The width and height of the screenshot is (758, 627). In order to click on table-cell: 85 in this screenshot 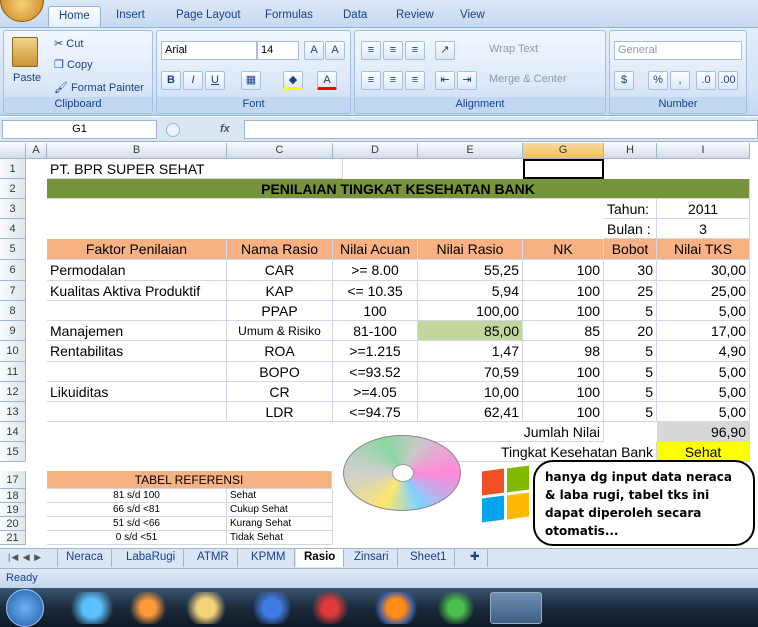, I will do `click(563, 331)`.